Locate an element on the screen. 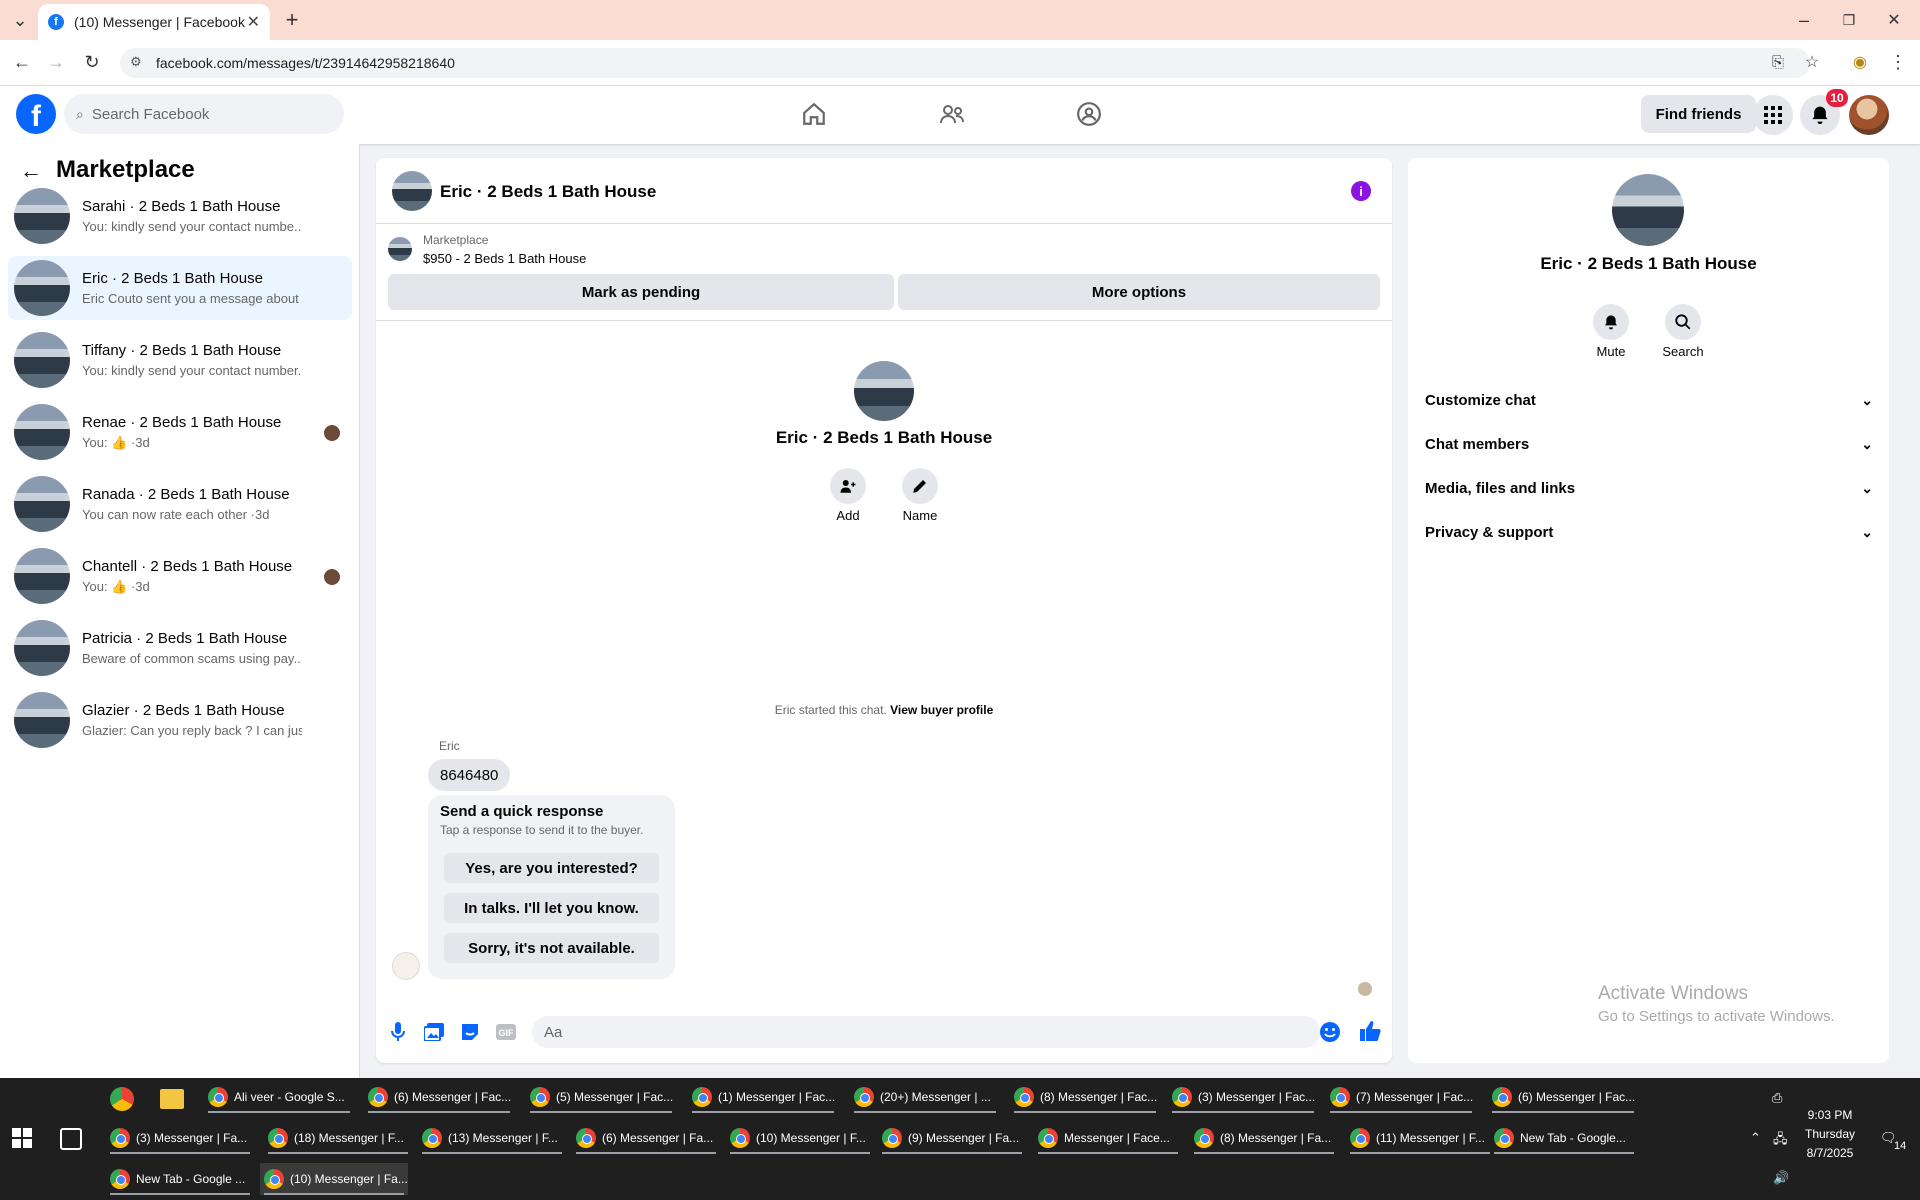 This screenshot has width=1920, height=1200. minimize-icon: – is located at coordinates (1804, 20).